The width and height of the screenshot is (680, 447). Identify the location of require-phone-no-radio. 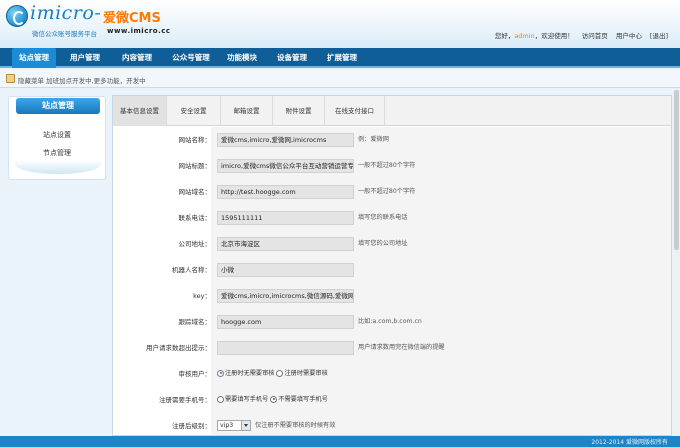
(274, 399).